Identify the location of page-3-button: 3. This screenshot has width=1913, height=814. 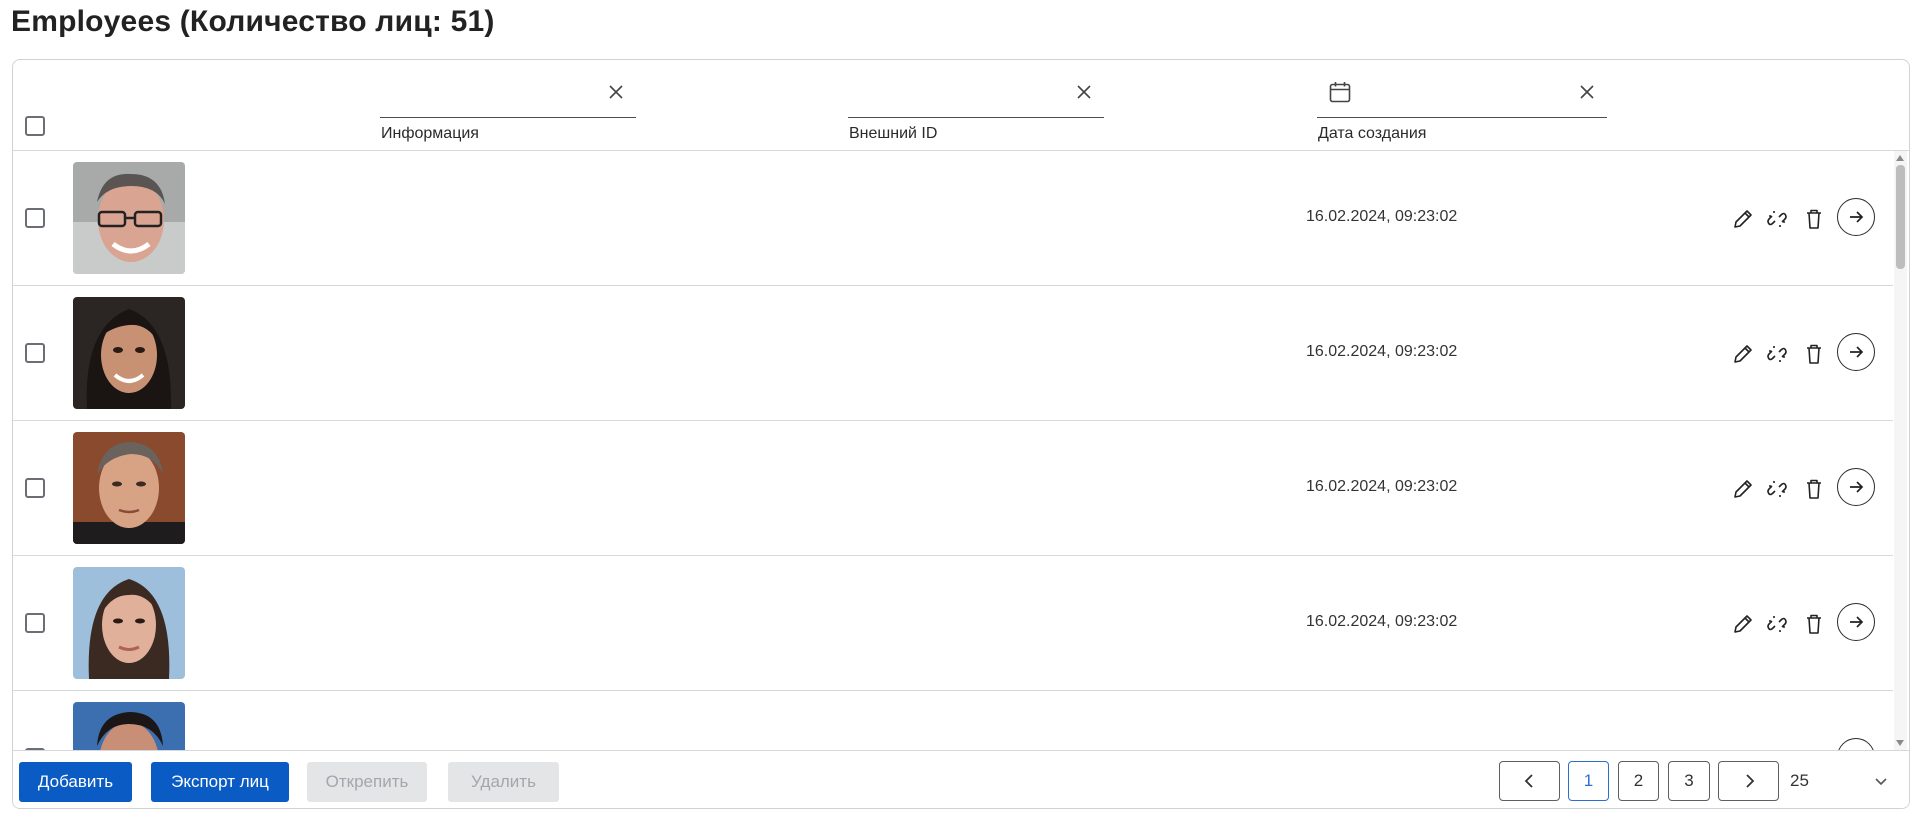
(1689, 781).